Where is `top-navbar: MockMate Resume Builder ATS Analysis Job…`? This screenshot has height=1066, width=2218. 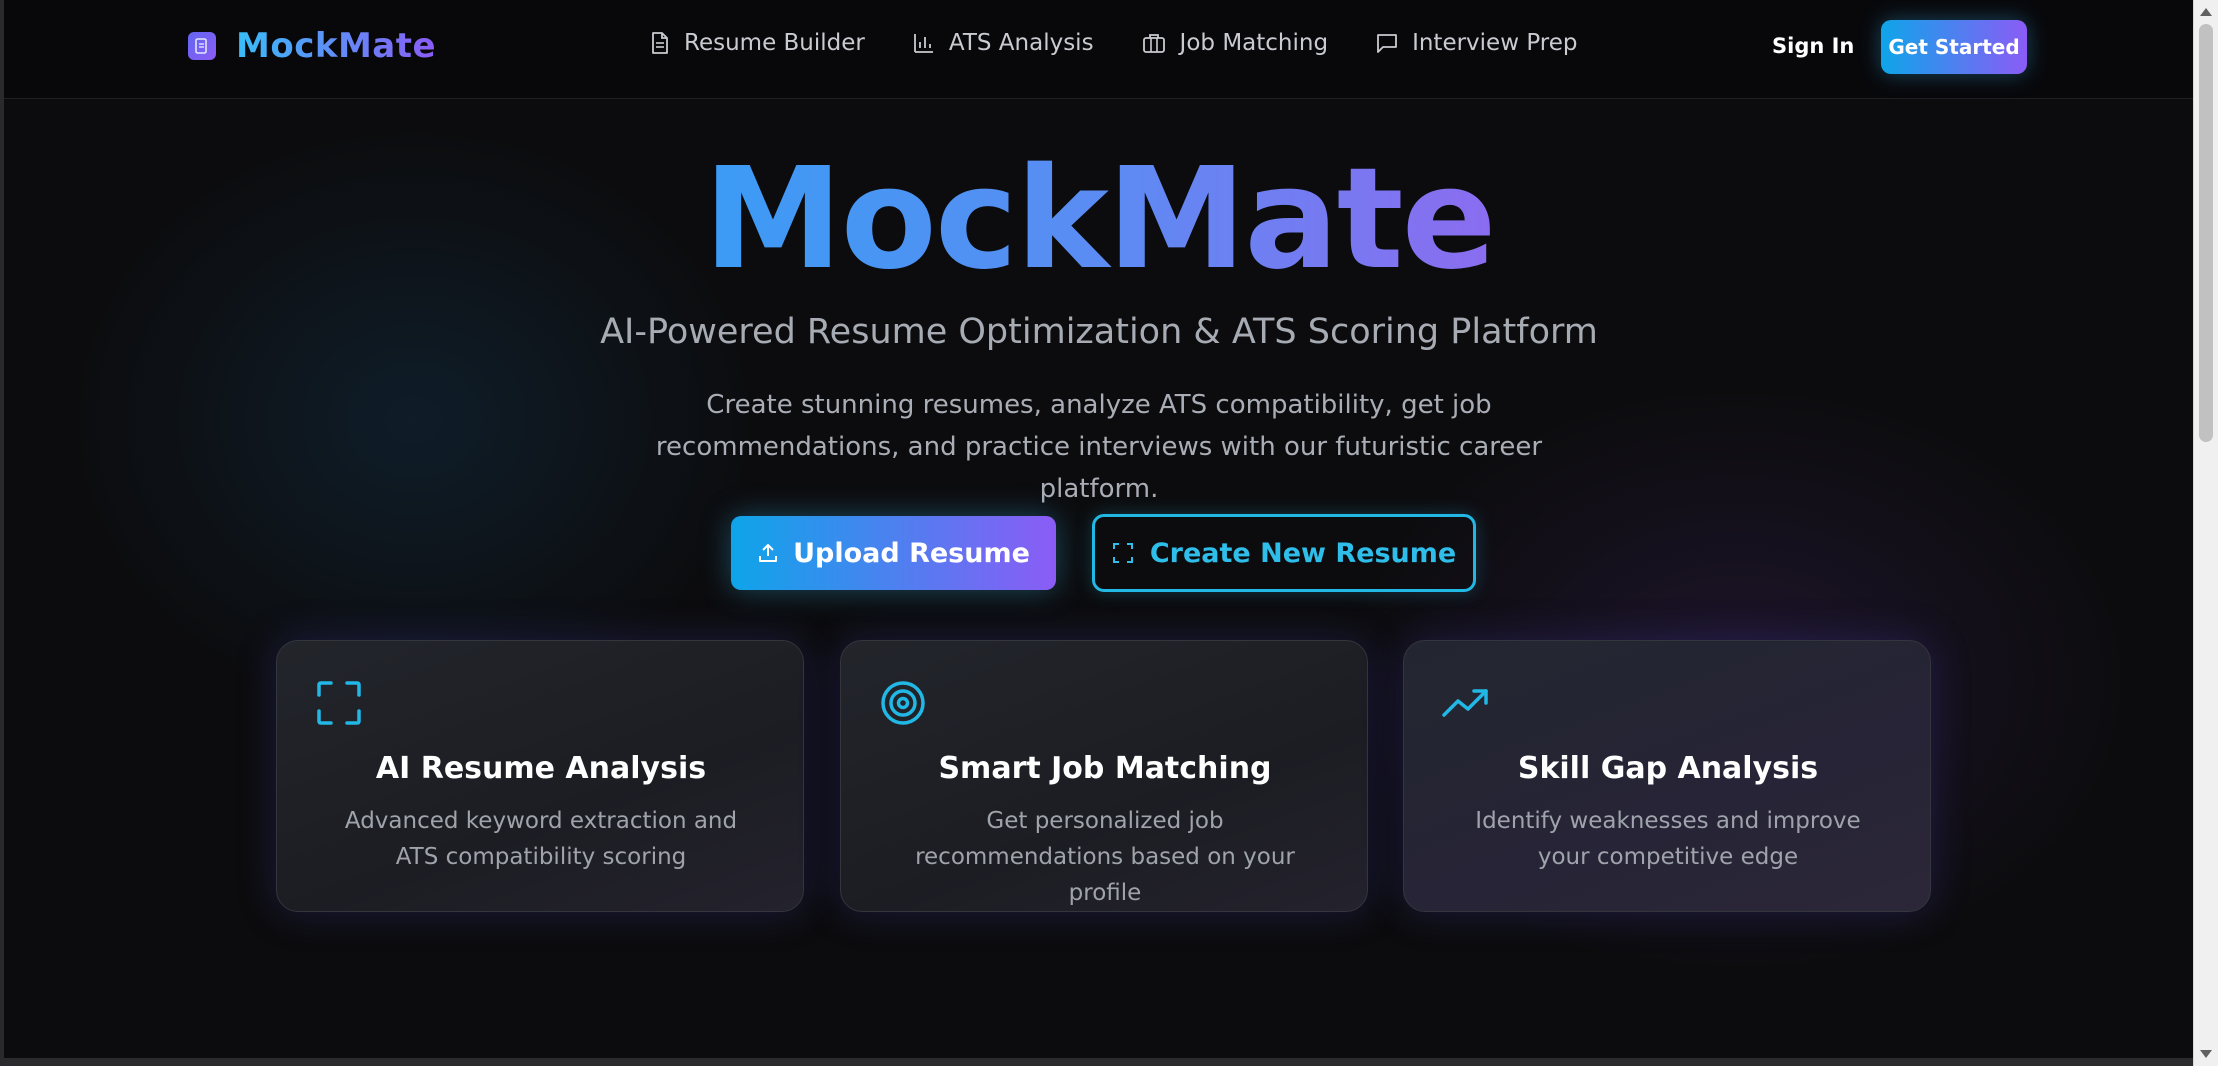
top-navbar: MockMate Resume Builder ATS Analysis Job… is located at coordinates (1099, 49).